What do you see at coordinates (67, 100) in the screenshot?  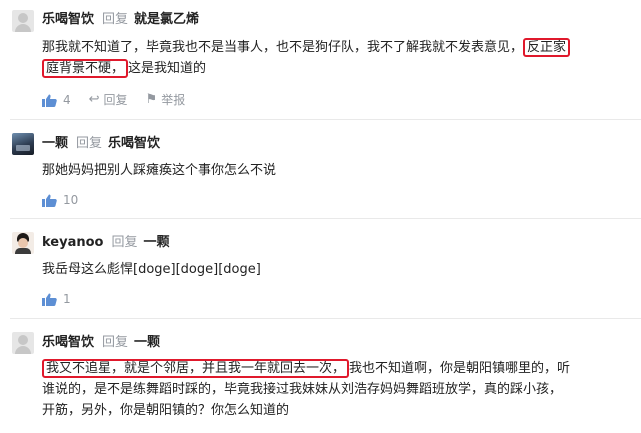 I see `like-count: 4` at bounding box center [67, 100].